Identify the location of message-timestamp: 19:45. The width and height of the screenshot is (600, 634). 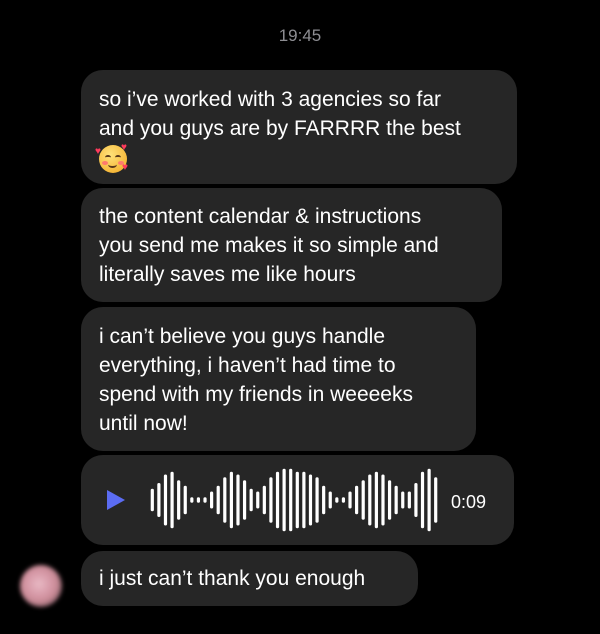
(300, 35).